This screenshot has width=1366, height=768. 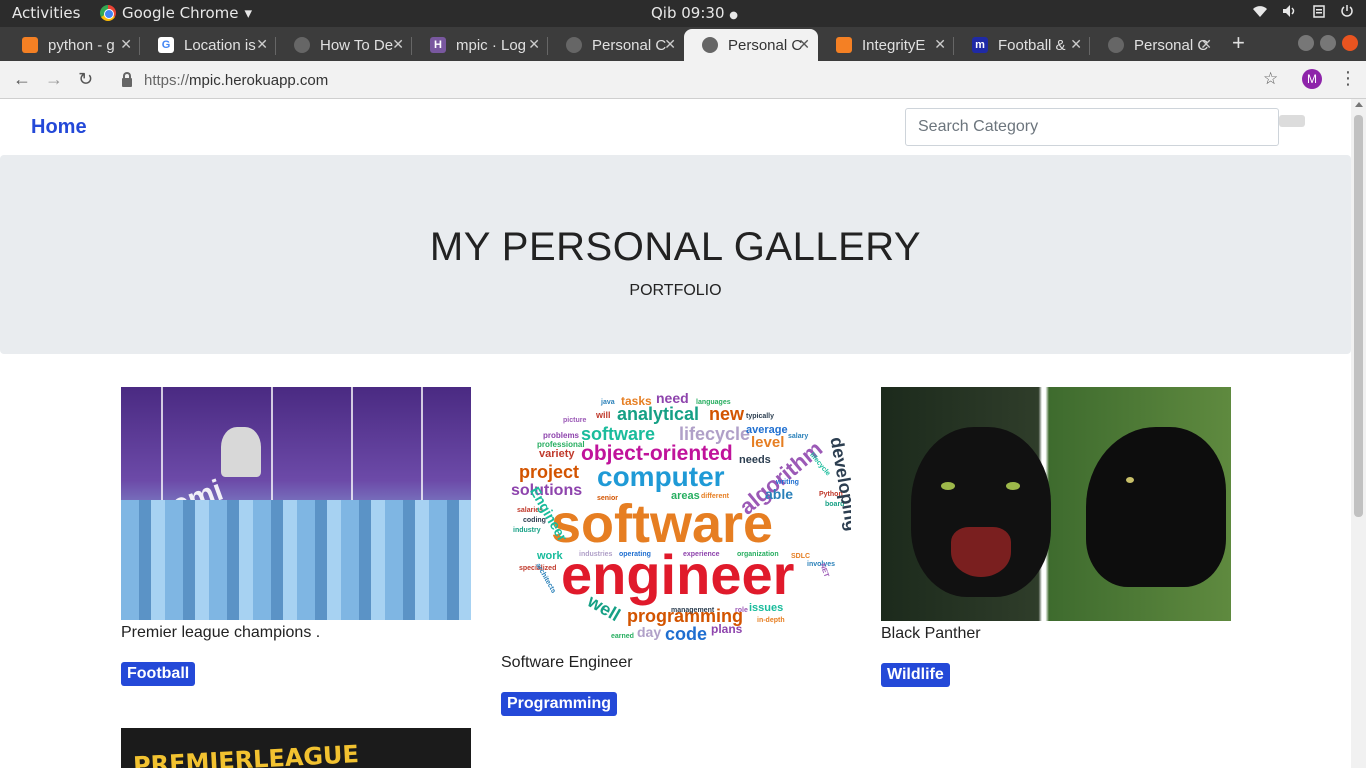 What do you see at coordinates (1238, 43) in the screenshot?
I see `new-tab-button: +` at bounding box center [1238, 43].